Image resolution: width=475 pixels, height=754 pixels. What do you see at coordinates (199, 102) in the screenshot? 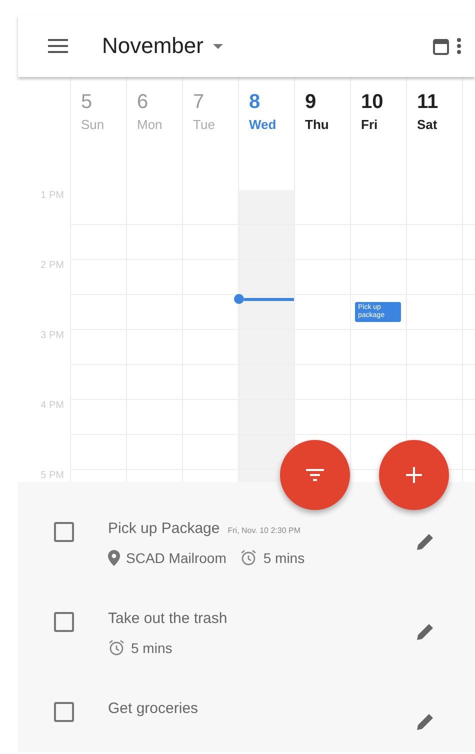
I see `day-number: 7` at bounding box center [199, 102].